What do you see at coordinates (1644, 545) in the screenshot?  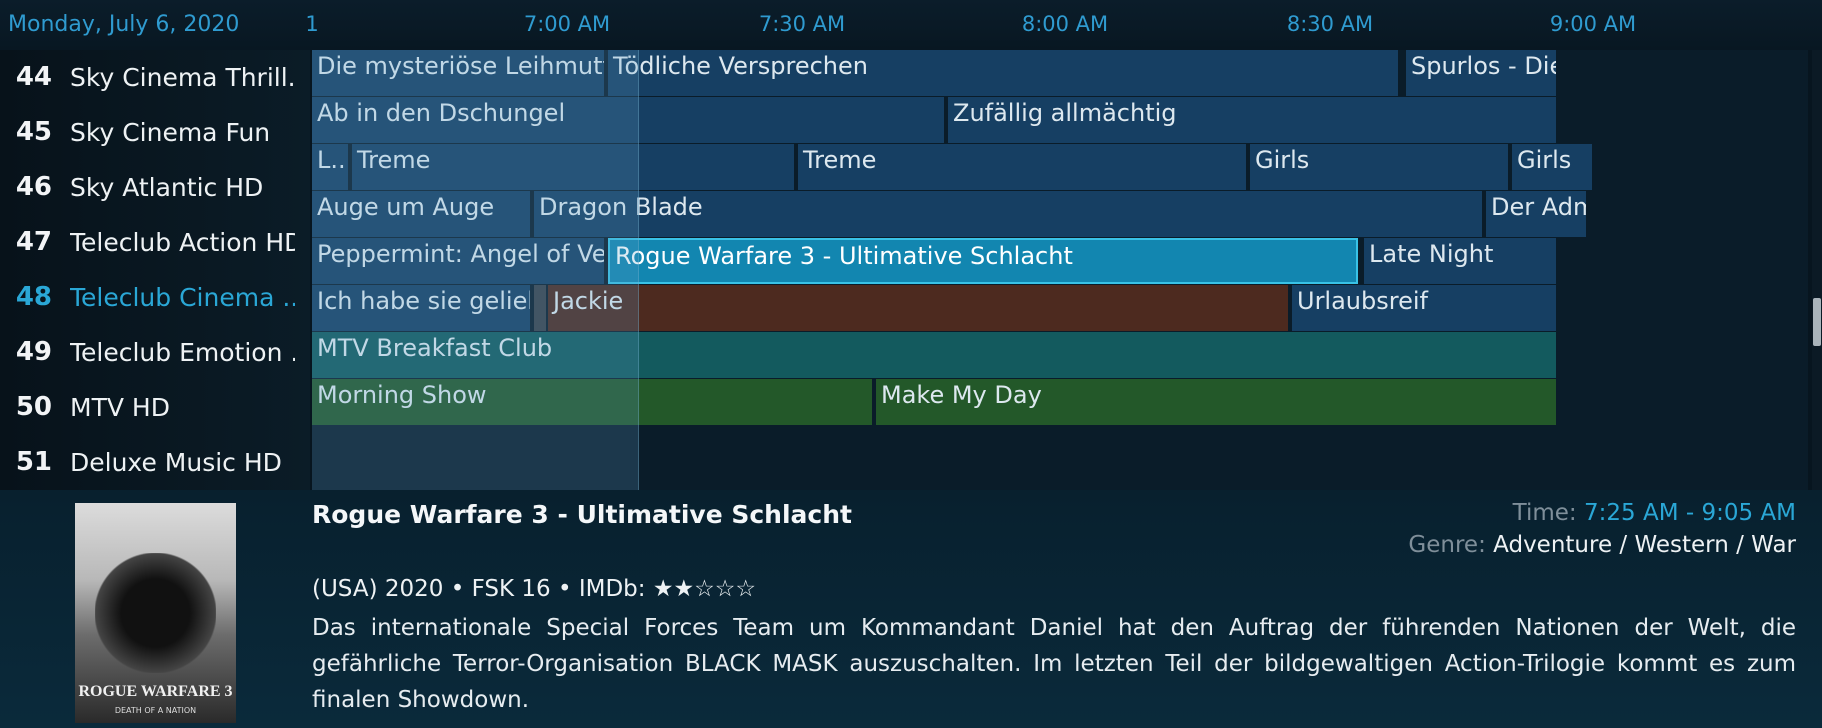 I see `genre-value: Adventure / Western / War` at bounding box center [1644, 545].